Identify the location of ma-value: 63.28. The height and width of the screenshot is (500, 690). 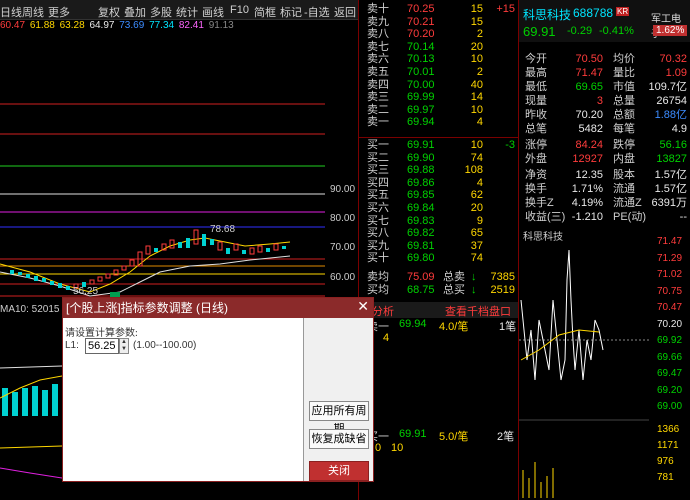
(72, 25).